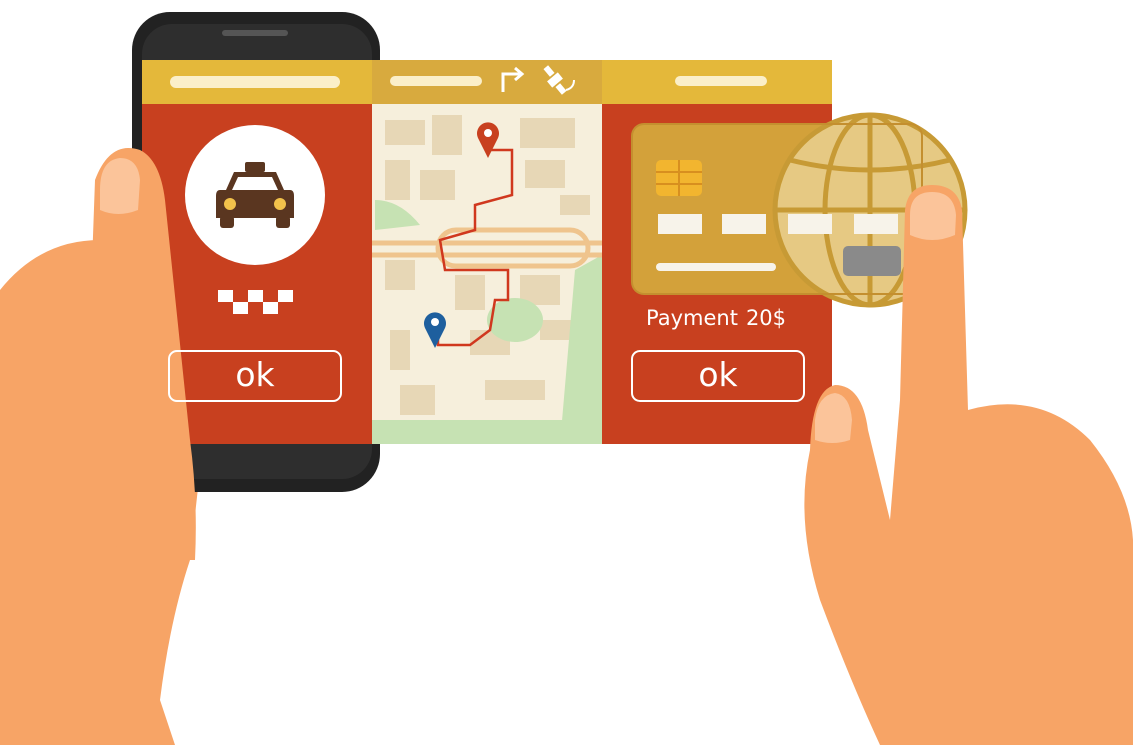 The height and width of the screenshot is (745, 1133). What do you see at coordinates (487, 252) in the screenshot?
I see `map-panel` at bounding box center [487, 252].